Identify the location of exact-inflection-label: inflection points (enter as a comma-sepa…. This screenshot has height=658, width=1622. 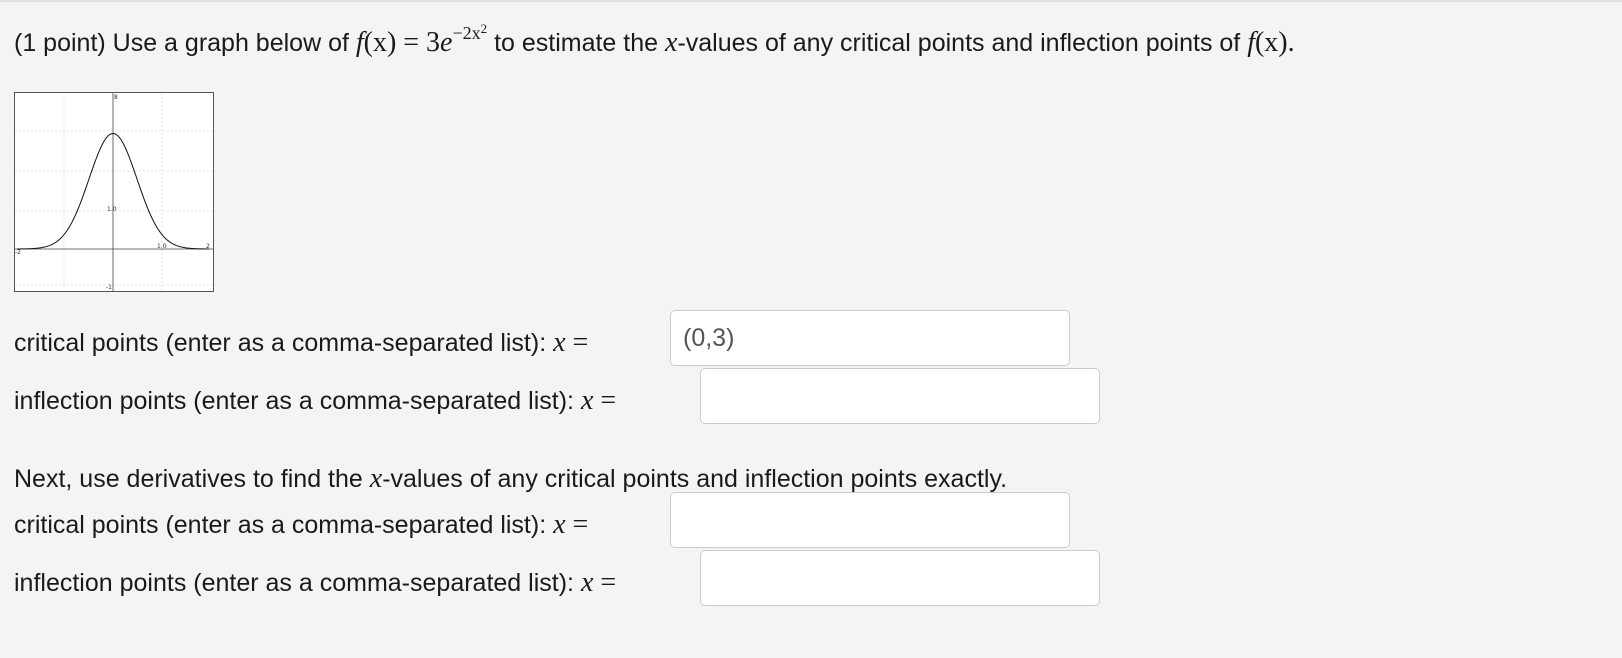
(294, 583).